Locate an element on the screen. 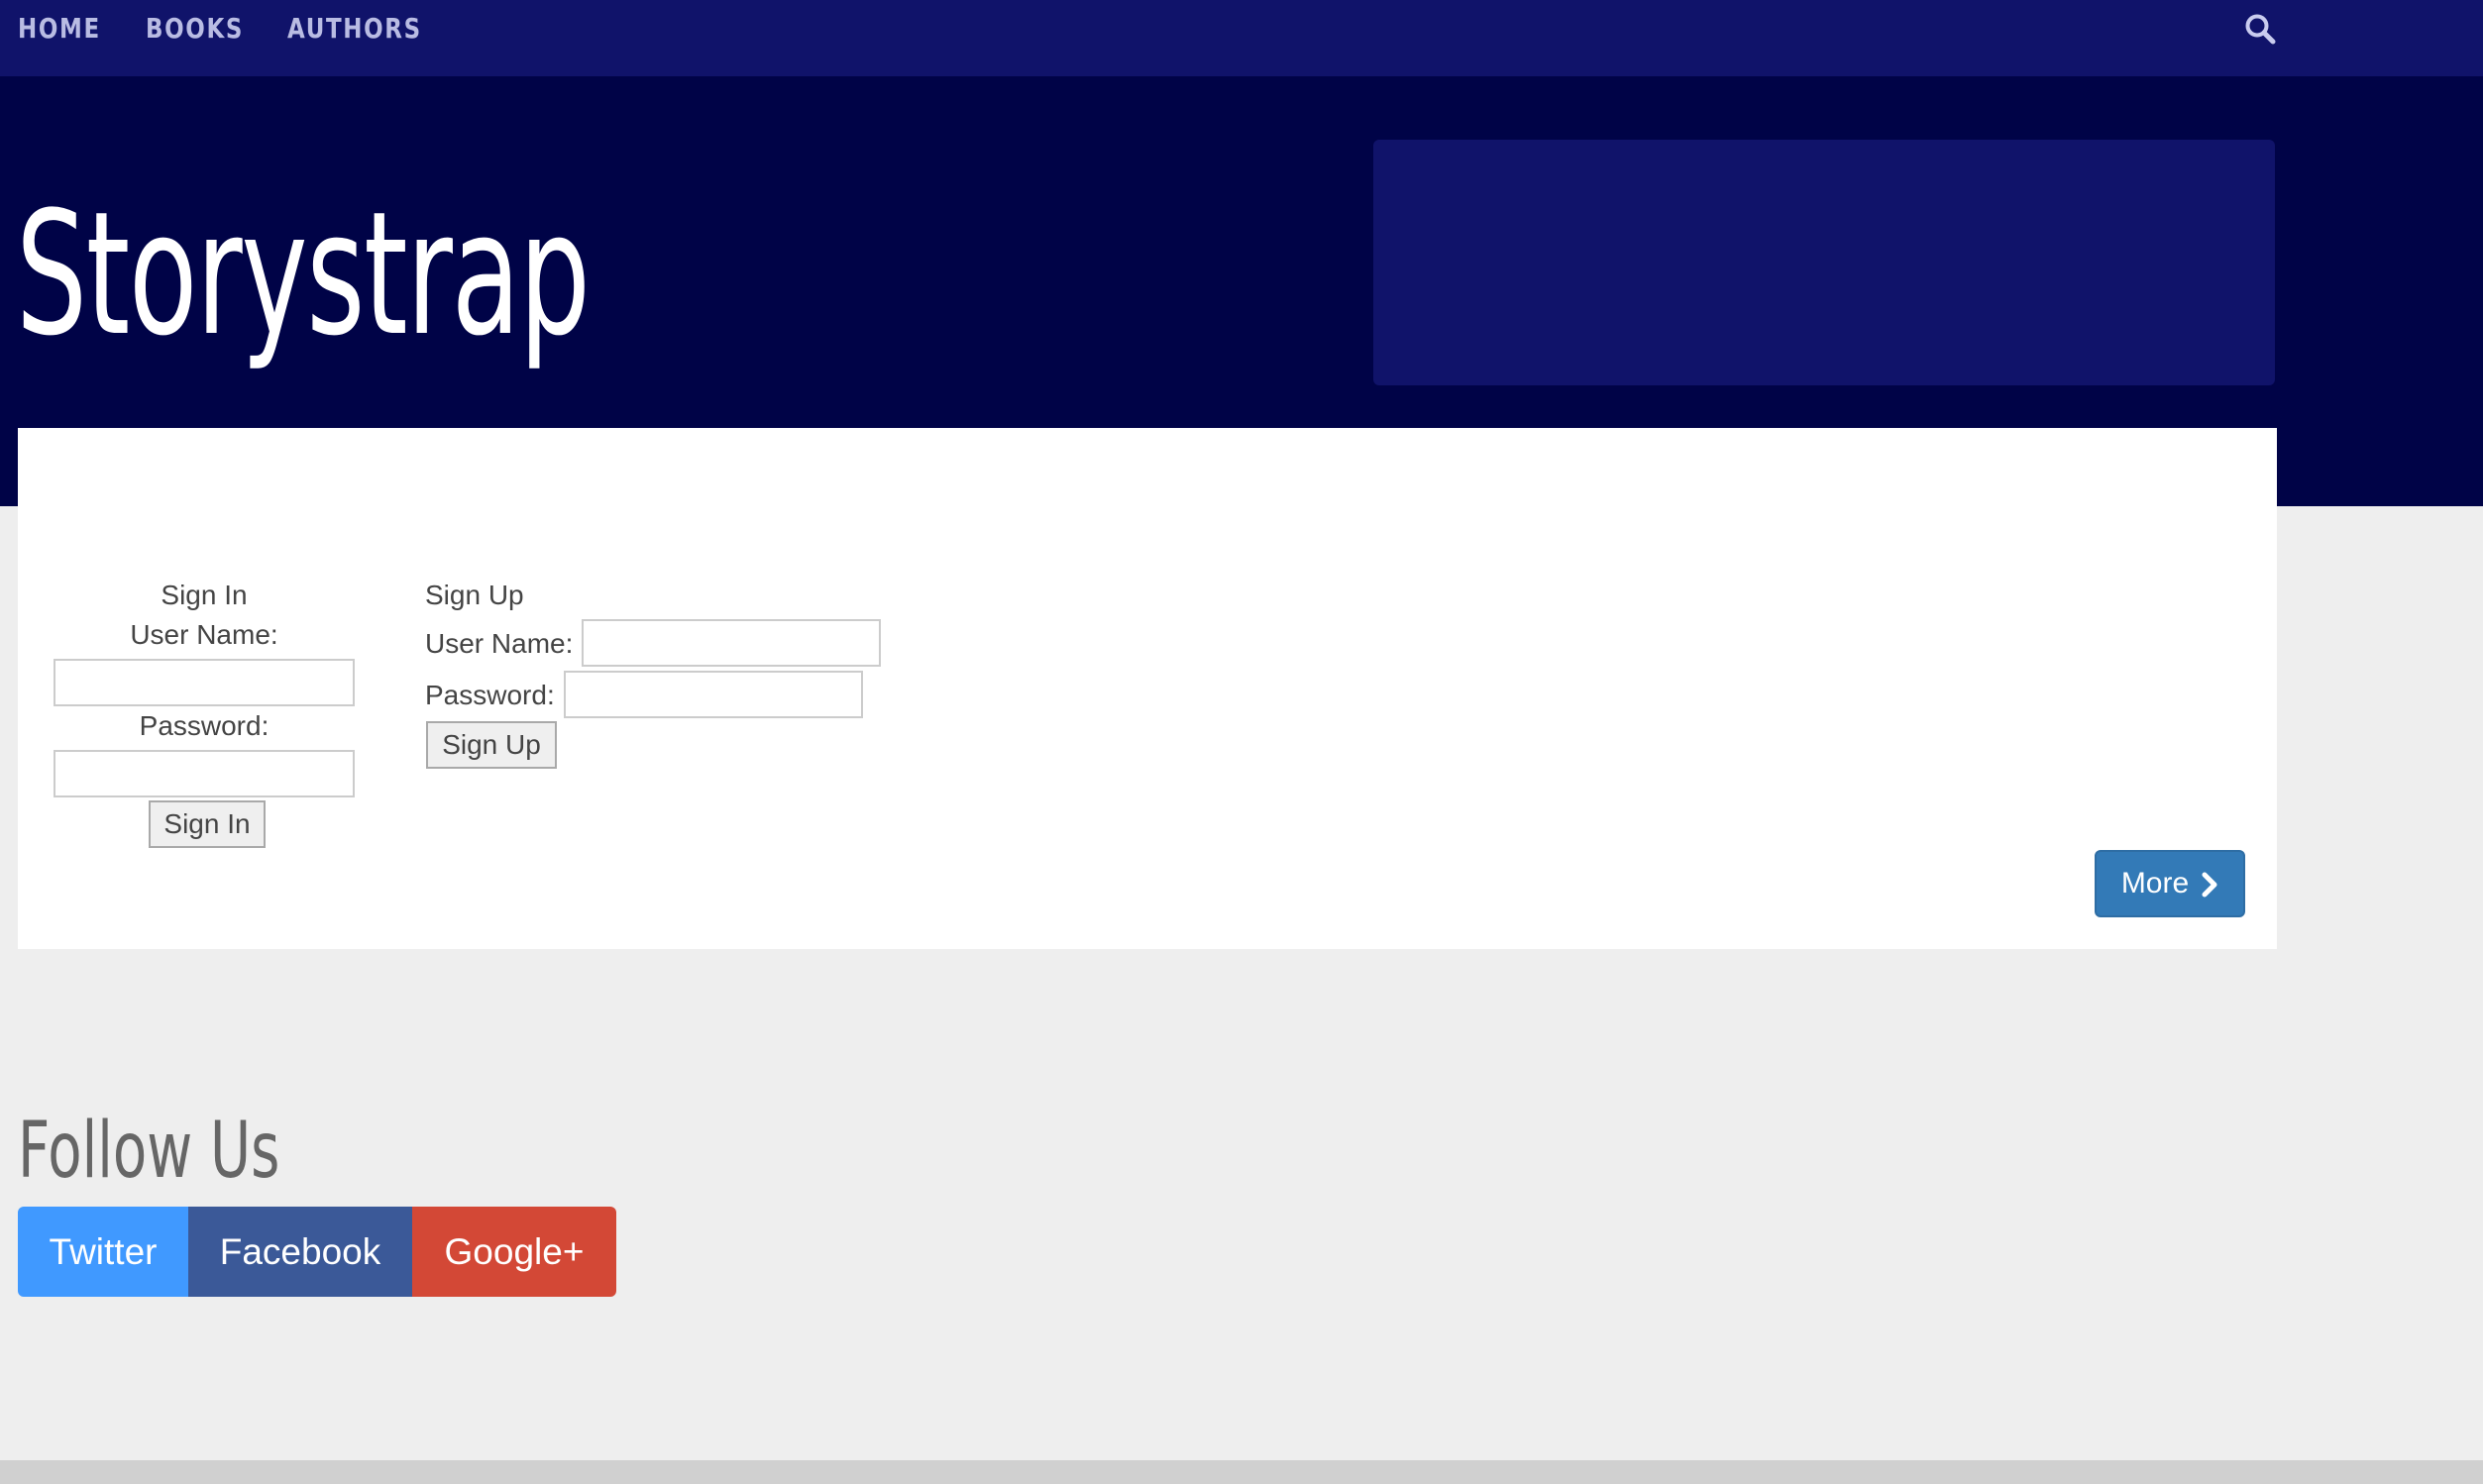  sign-up-username-label: User Name: is located at coordinates (499, 644).